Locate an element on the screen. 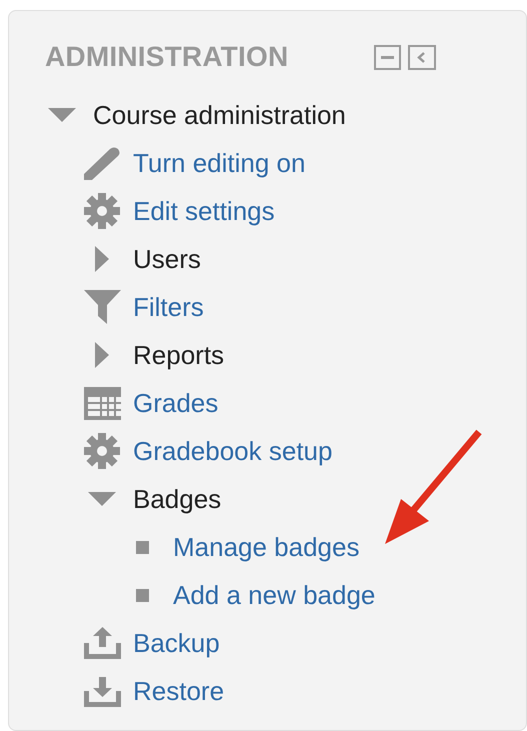 The image size is (527, 731). table-icon is located at coordinates (102, 403).